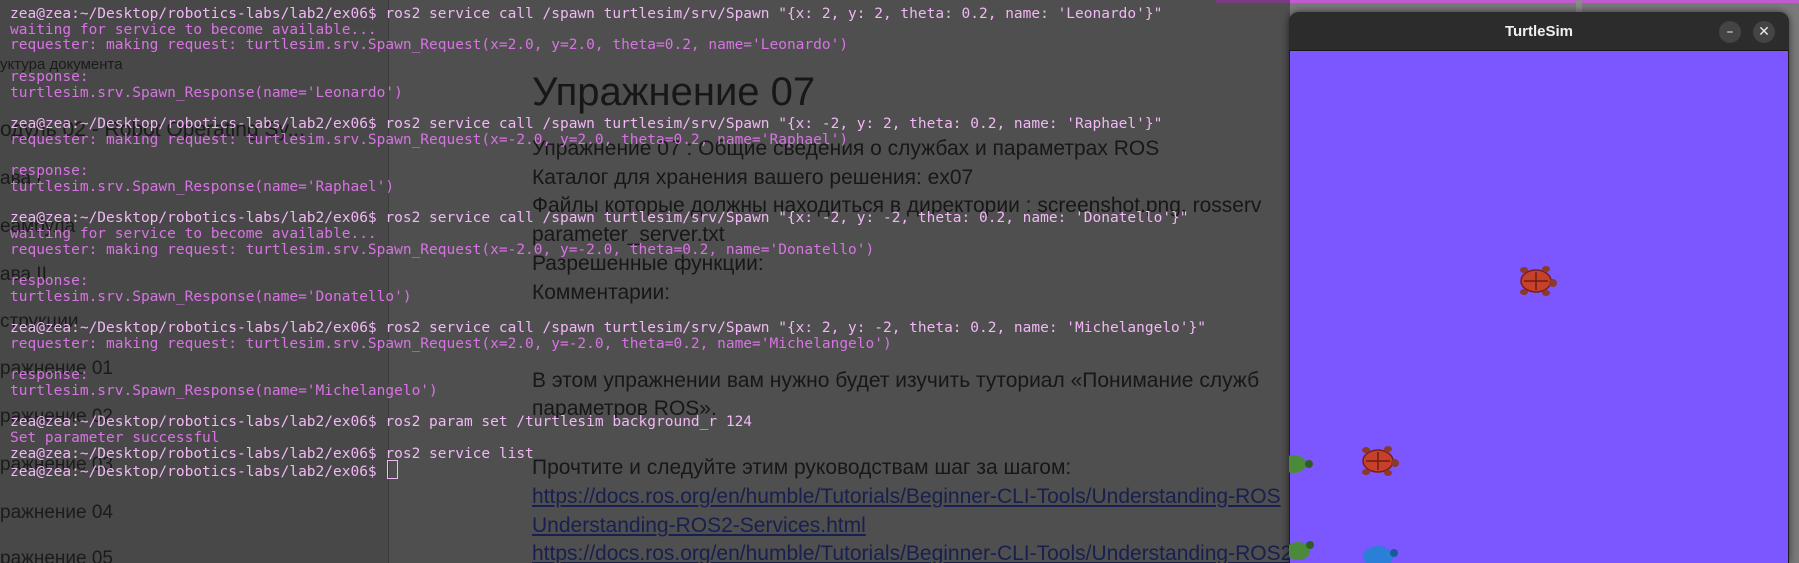  I want to click on turtlesim-titlebar: TurtleSim – ✕, so click(1539, 31).